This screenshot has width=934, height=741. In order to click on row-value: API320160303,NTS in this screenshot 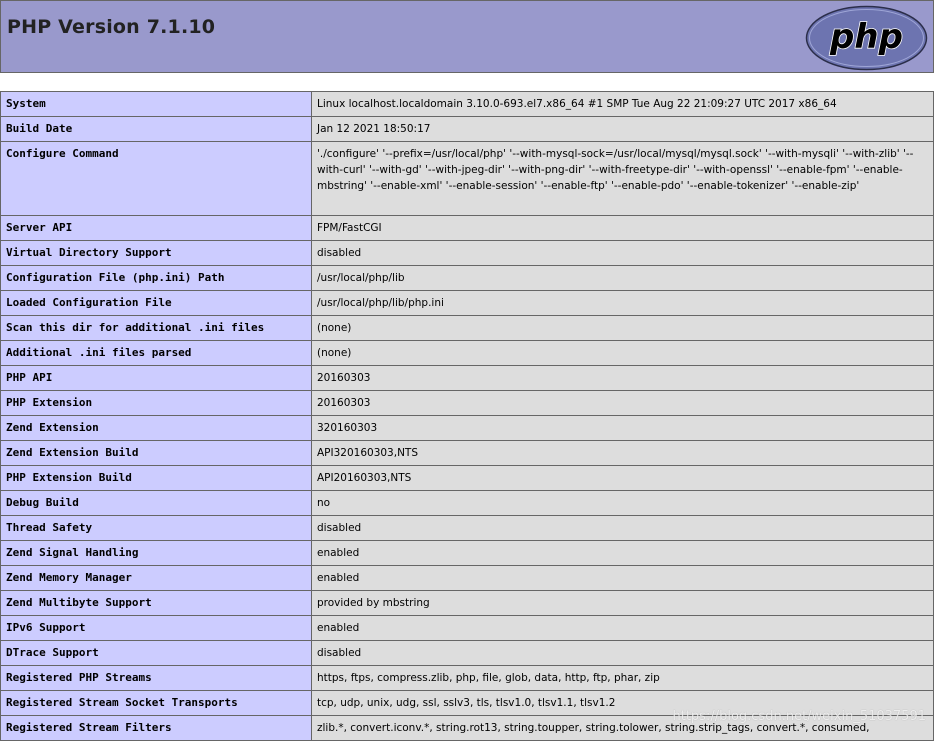, I will do `click(622, 453)`.